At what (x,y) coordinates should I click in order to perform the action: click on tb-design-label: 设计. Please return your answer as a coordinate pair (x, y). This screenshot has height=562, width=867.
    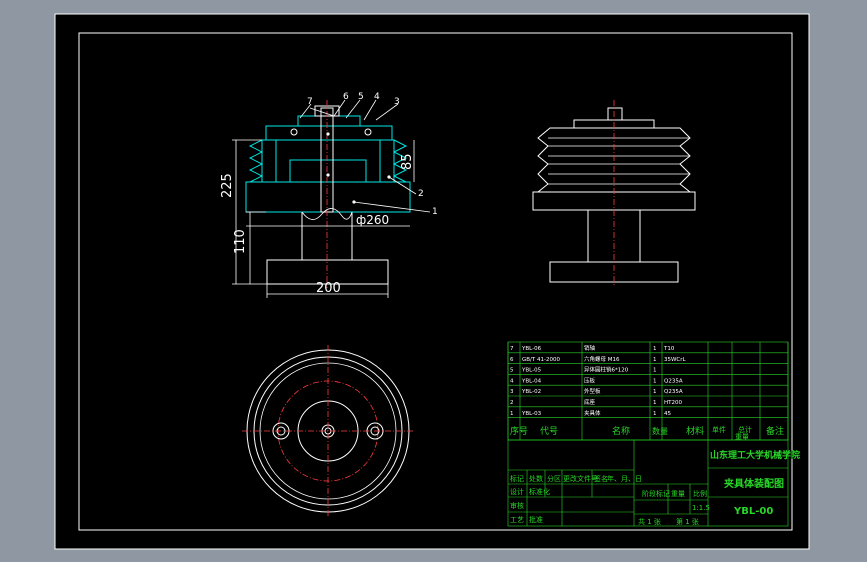
    Looking at the image, I should click on (517, 491).